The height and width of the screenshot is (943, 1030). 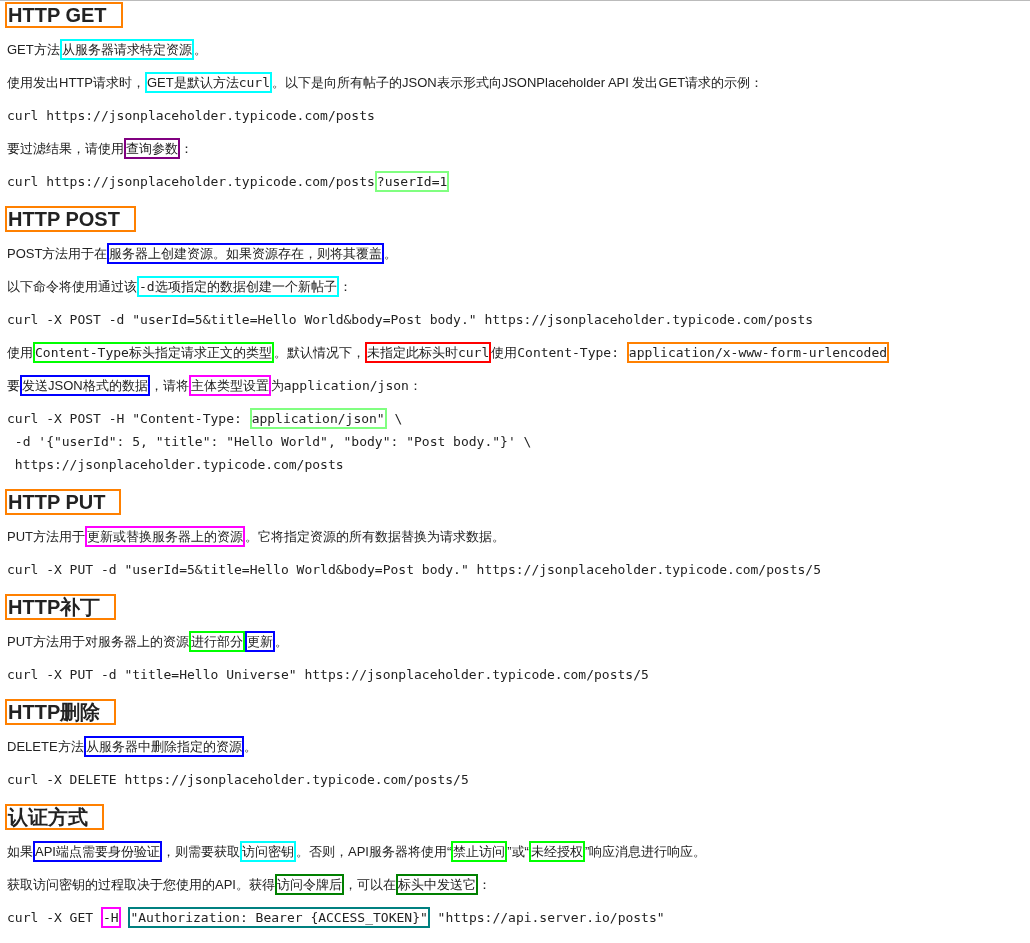 What do you see at coordinates (238, 779) in the screenshot?
I see `code-text: curl -X DELETE https://jsonplaceholder.typicode.com/posts/5` at bounding box center [238, 779].